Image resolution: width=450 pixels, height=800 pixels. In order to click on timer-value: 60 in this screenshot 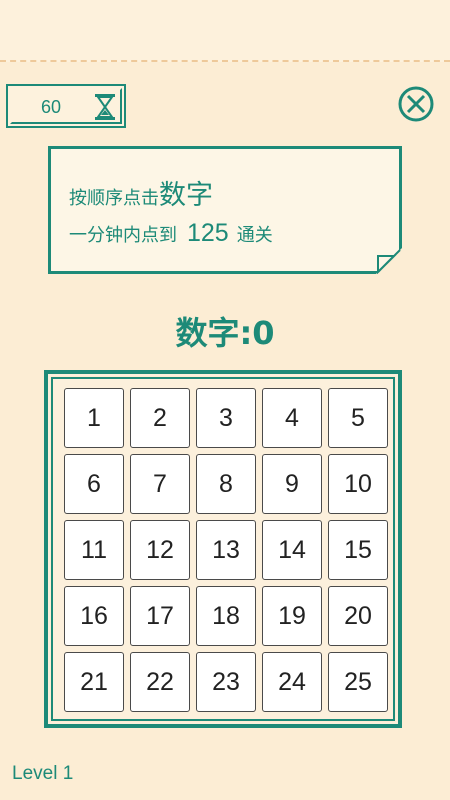, I will do `click(51, 107)`.